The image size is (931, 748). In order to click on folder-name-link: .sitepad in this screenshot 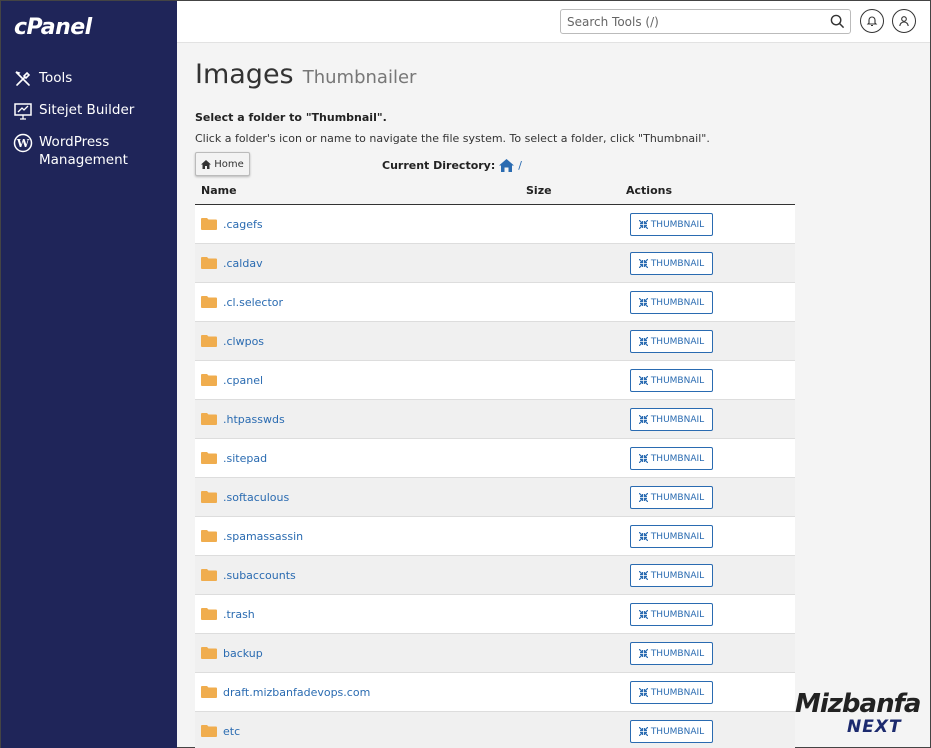, I will do `click(245, 458)`.